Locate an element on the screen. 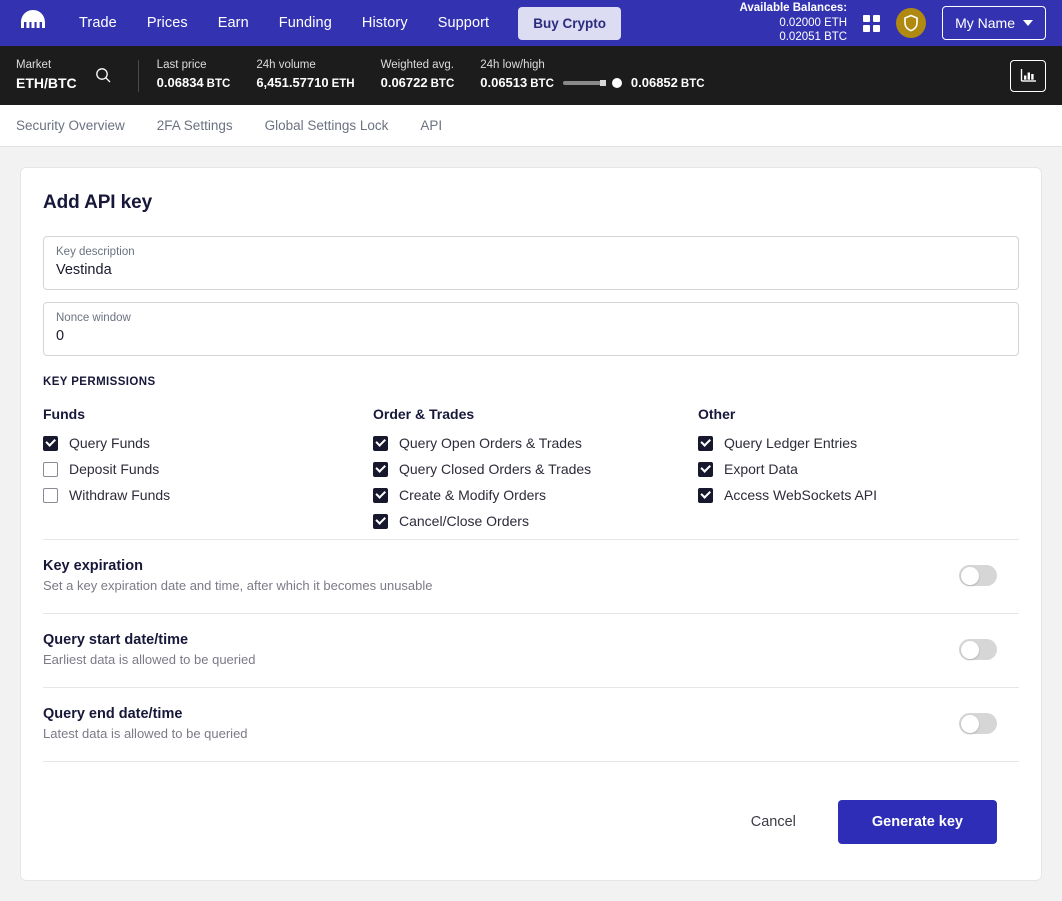 The image size is (1062, 901). bar-chart-icon is located at coordinates (1028, 75).